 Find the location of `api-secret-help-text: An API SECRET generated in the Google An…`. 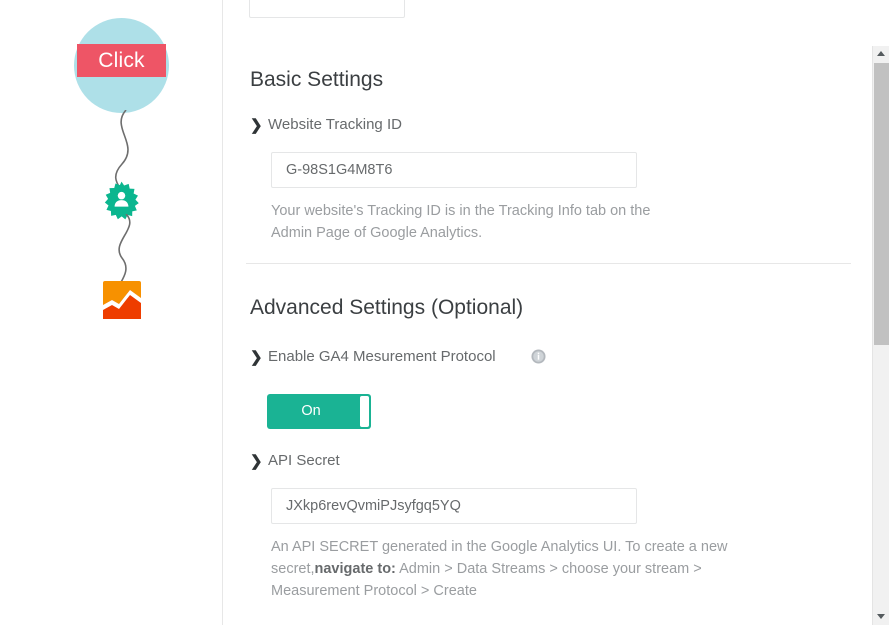

api-secret-help-text: An API SECRET generated in the Google An… is located at coordinates (521, 569).